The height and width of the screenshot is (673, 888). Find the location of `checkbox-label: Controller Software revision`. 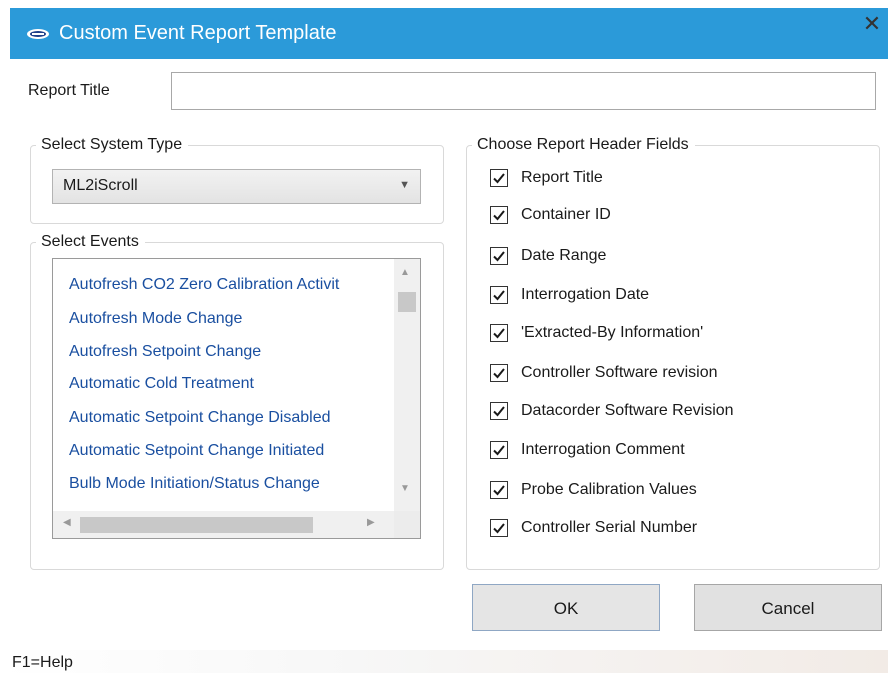

checkbox-label: Controller Software revision is located at coordinates (619, 372).